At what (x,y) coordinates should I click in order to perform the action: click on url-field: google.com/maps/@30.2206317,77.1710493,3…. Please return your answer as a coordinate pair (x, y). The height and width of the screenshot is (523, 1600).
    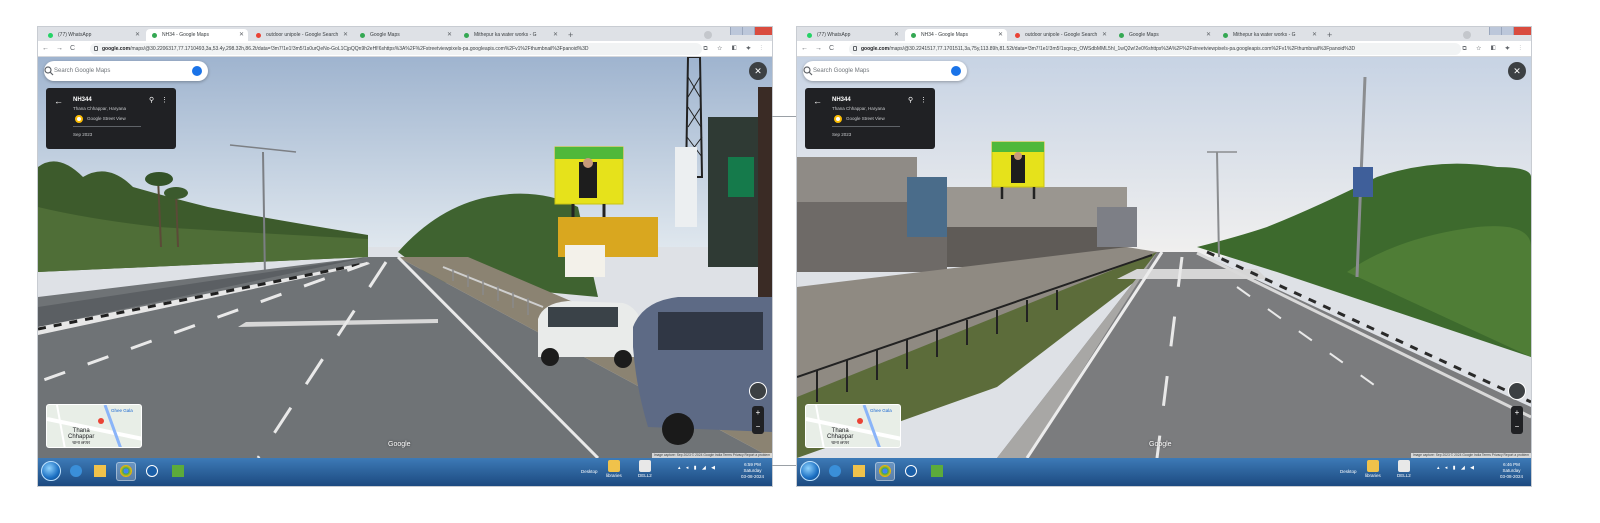
    Looking at the image, I should click on (396, 49).